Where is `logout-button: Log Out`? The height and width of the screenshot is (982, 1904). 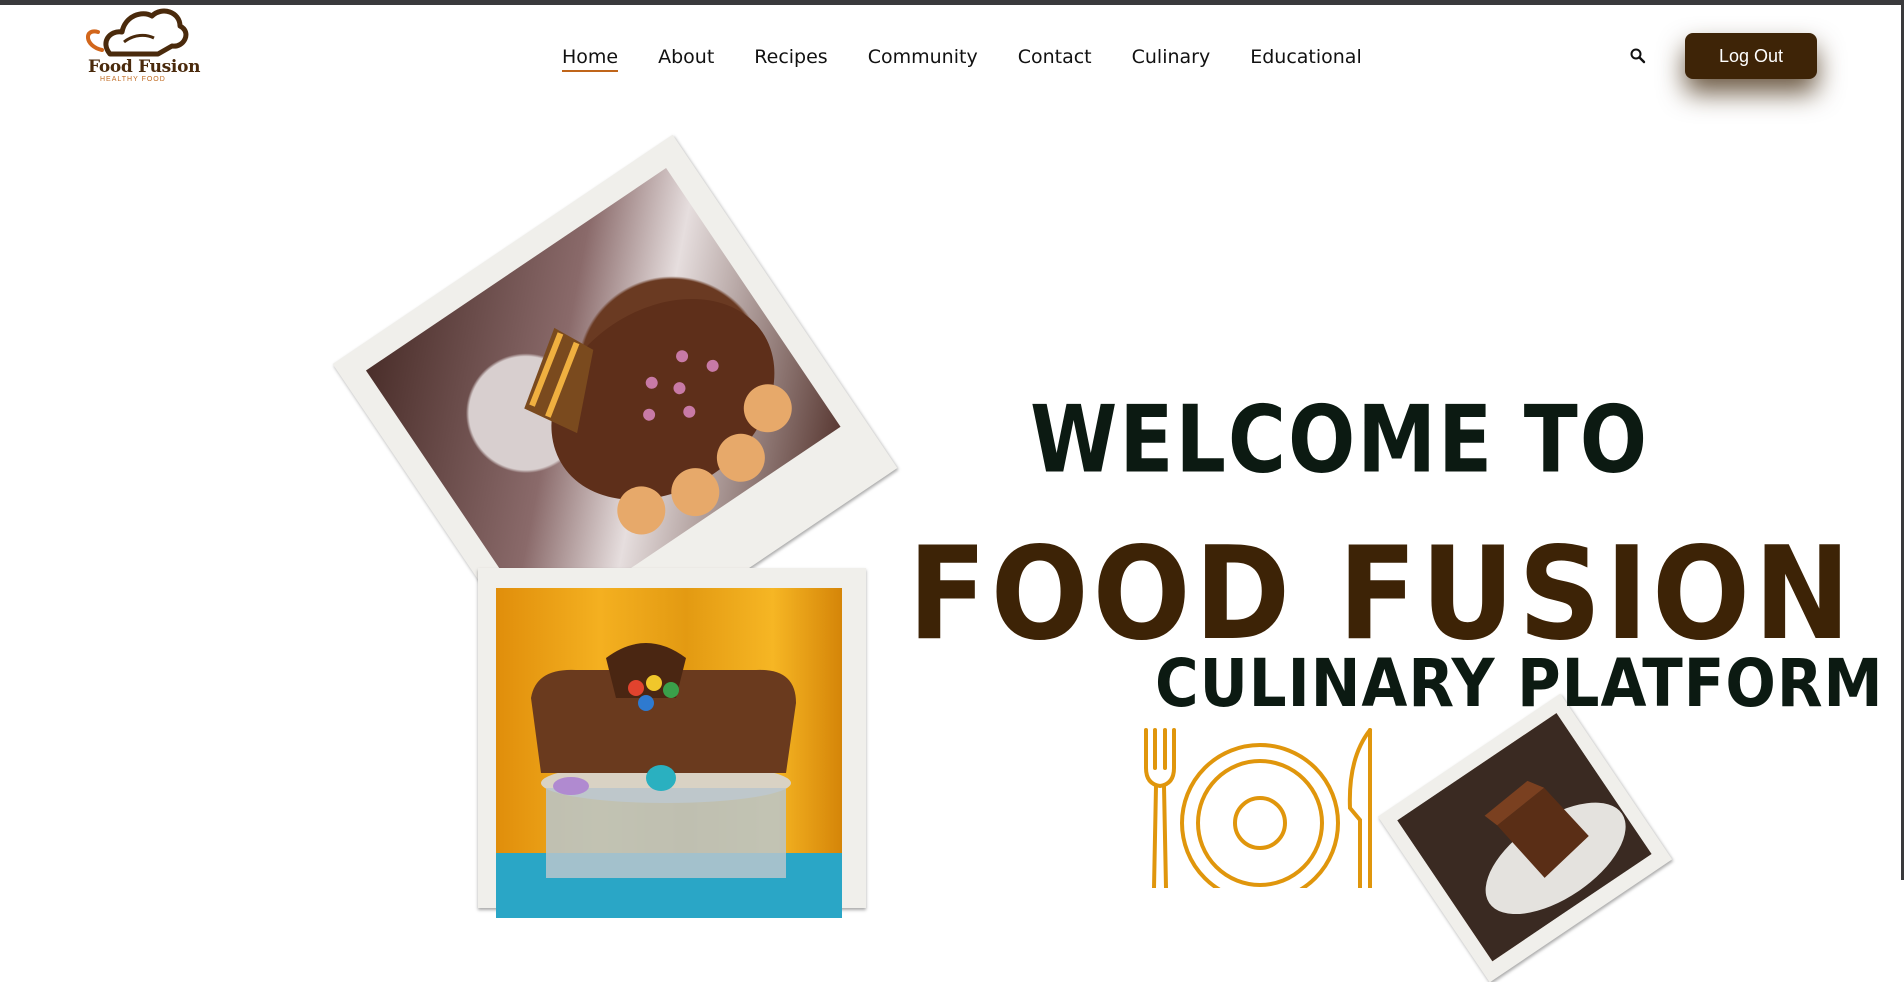 logout-button: Log Out is located at coordinates (1751, 56).